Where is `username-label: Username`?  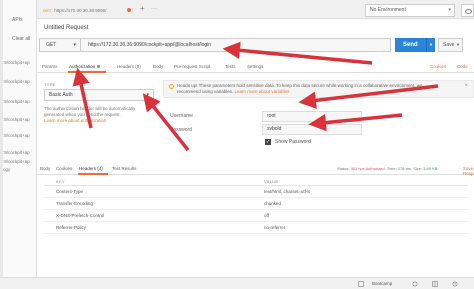
username-label: Username is located at coordinates (182, 116).